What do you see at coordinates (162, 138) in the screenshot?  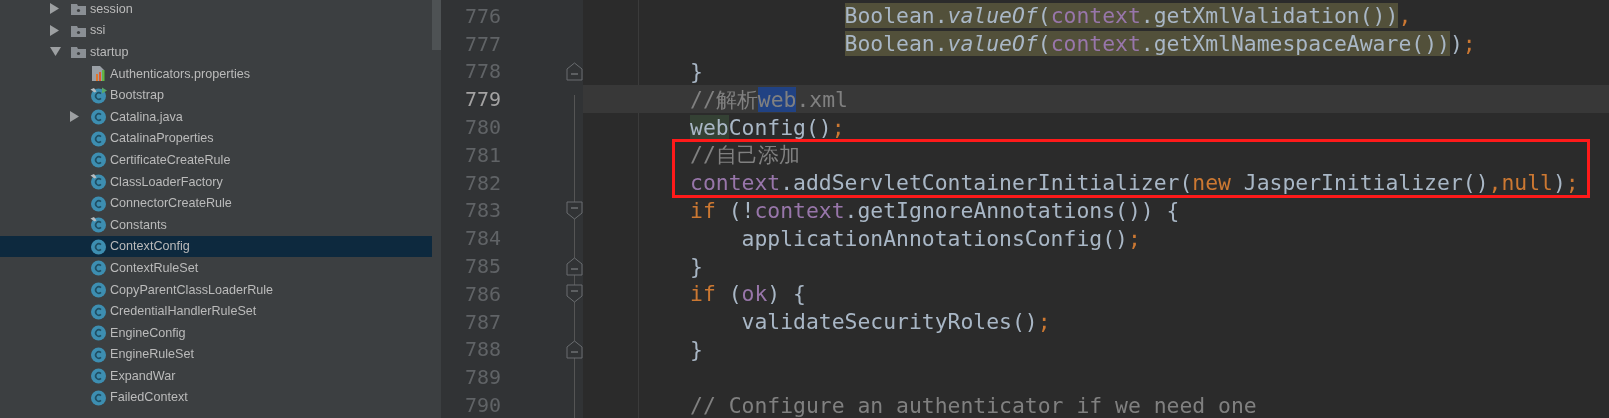 I see `file-name: CatalinaProperties` at bounding box center [162, 138].